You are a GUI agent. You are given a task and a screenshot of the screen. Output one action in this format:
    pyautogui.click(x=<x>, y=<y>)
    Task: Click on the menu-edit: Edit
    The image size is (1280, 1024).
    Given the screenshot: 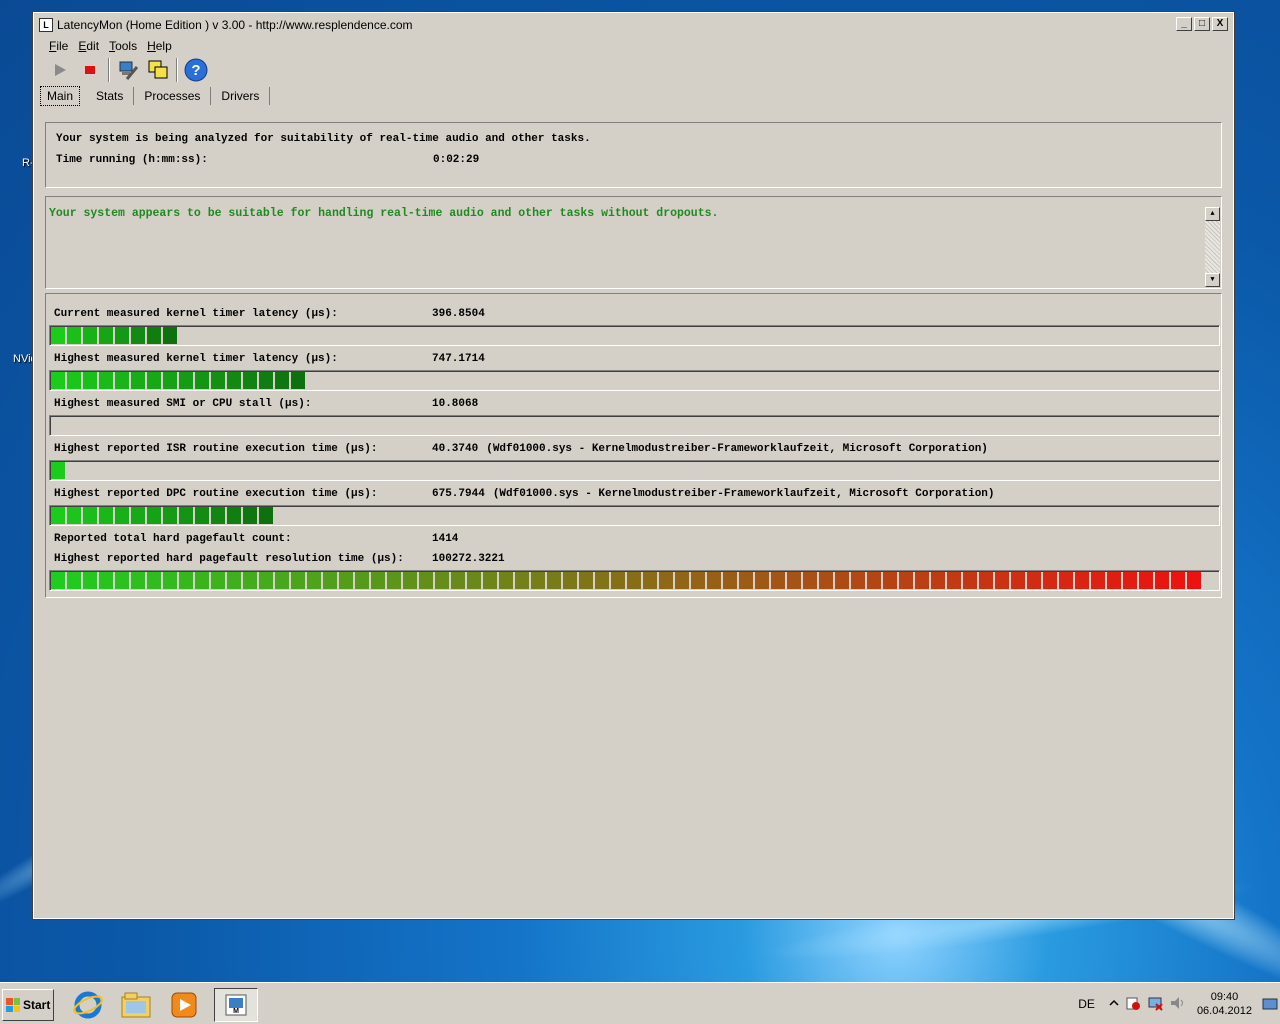 What is the action you would take?
    pyautogui.click(x=88, y=46)
    